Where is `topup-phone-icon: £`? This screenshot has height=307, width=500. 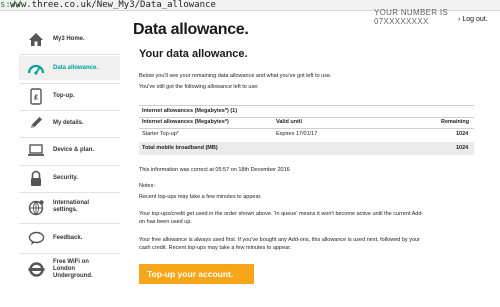 topup-phone-icon: £ is located at coordinates (36, 96).